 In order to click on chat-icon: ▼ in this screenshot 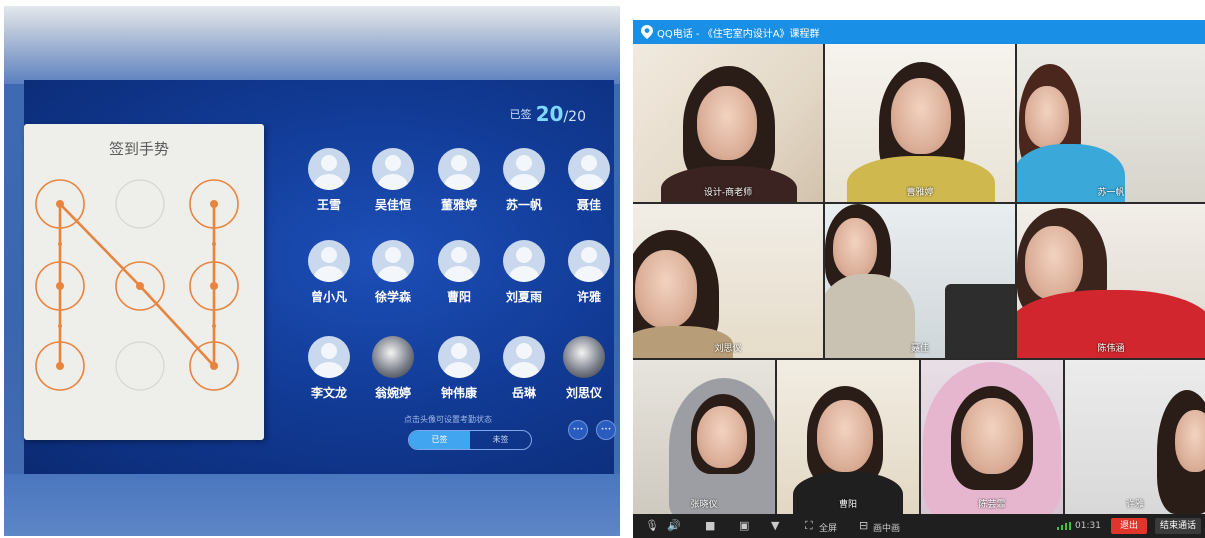, I will do `click(775, 526)`.